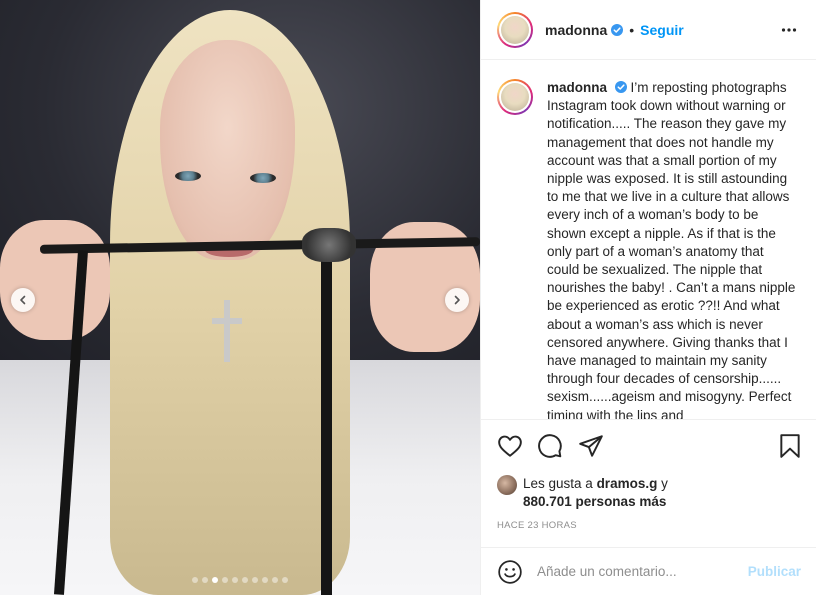 Image resolution: width=816 pixels, height=595 pixels. I want to click on carousel-prev-button, so click(23, 300).